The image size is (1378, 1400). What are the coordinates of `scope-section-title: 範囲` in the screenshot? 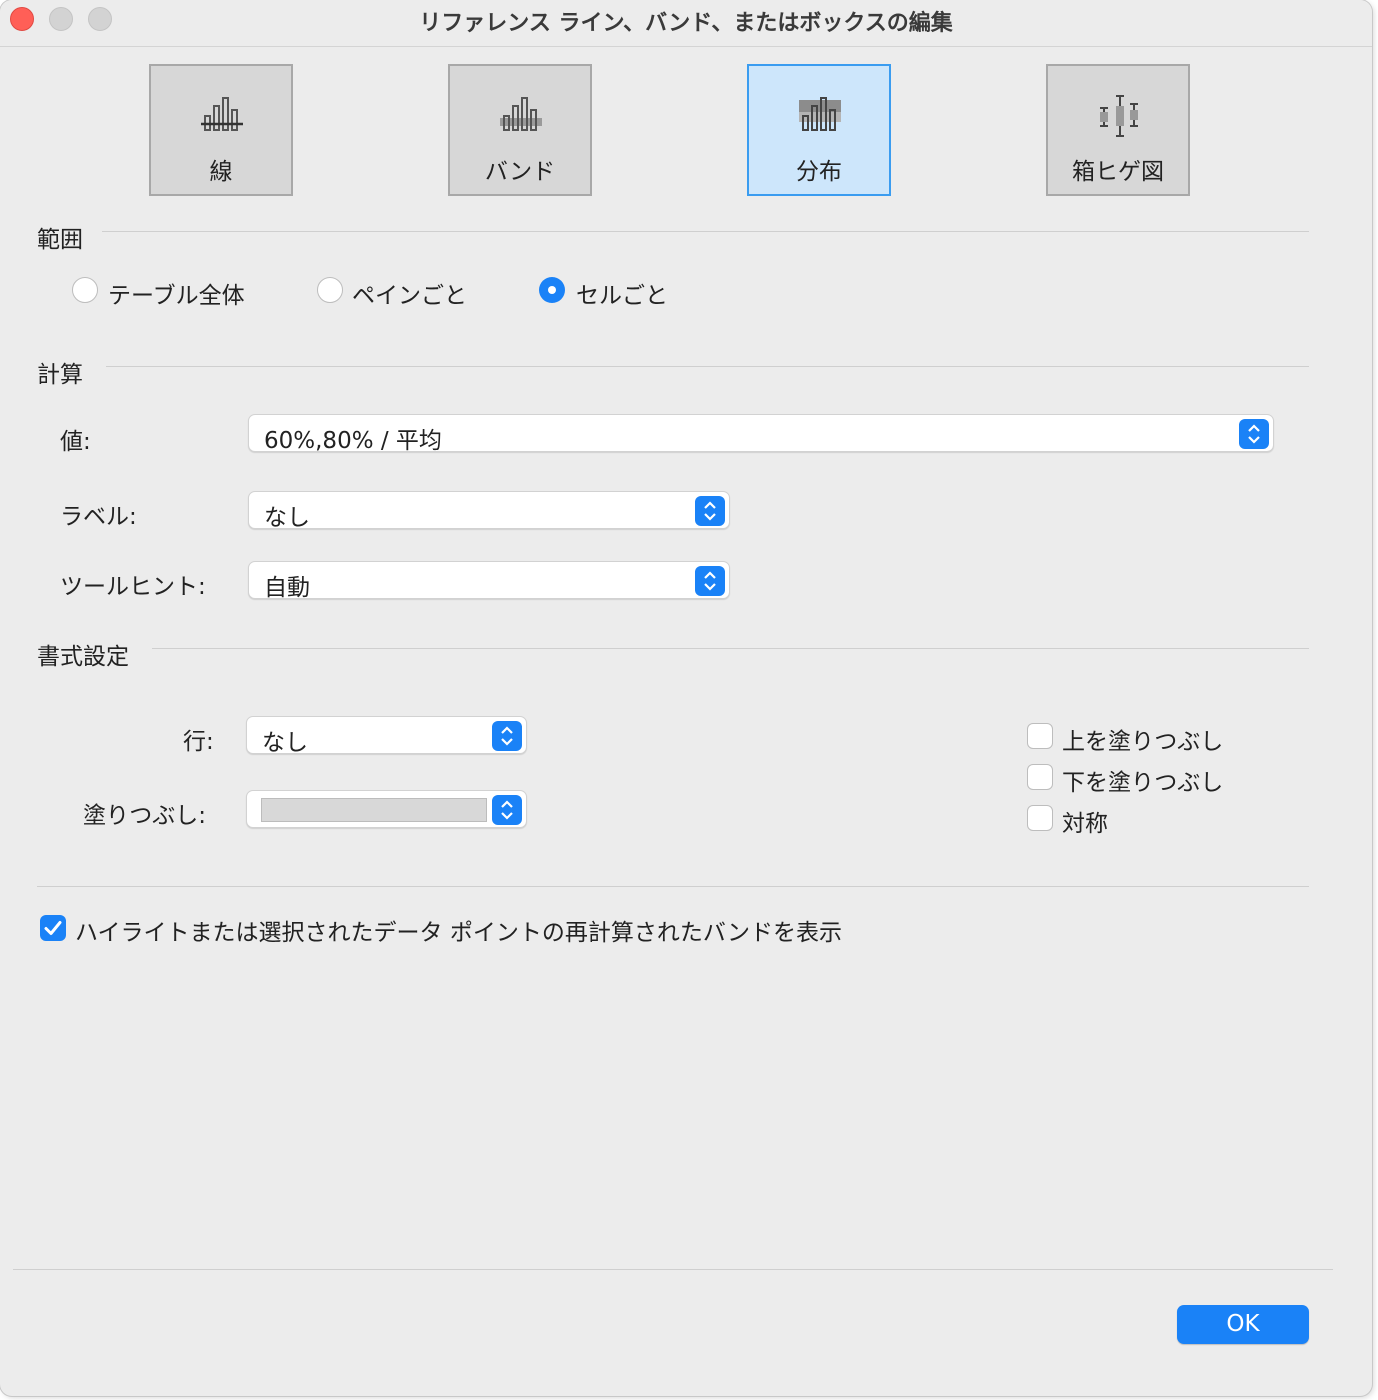 It's located at (60, 240).